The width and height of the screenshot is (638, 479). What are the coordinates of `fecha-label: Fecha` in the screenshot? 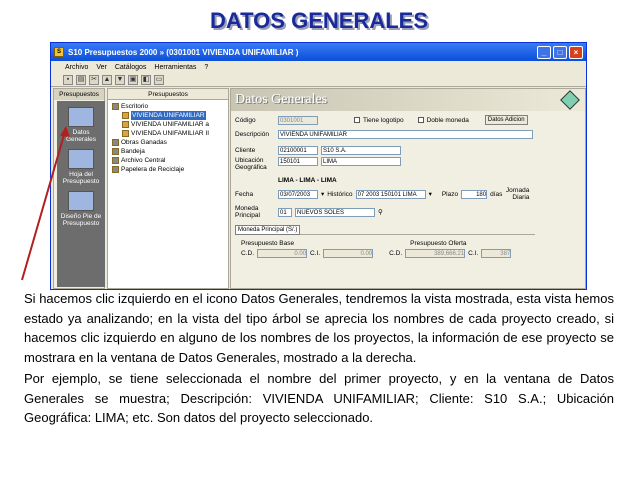 It's located at (244, 194).